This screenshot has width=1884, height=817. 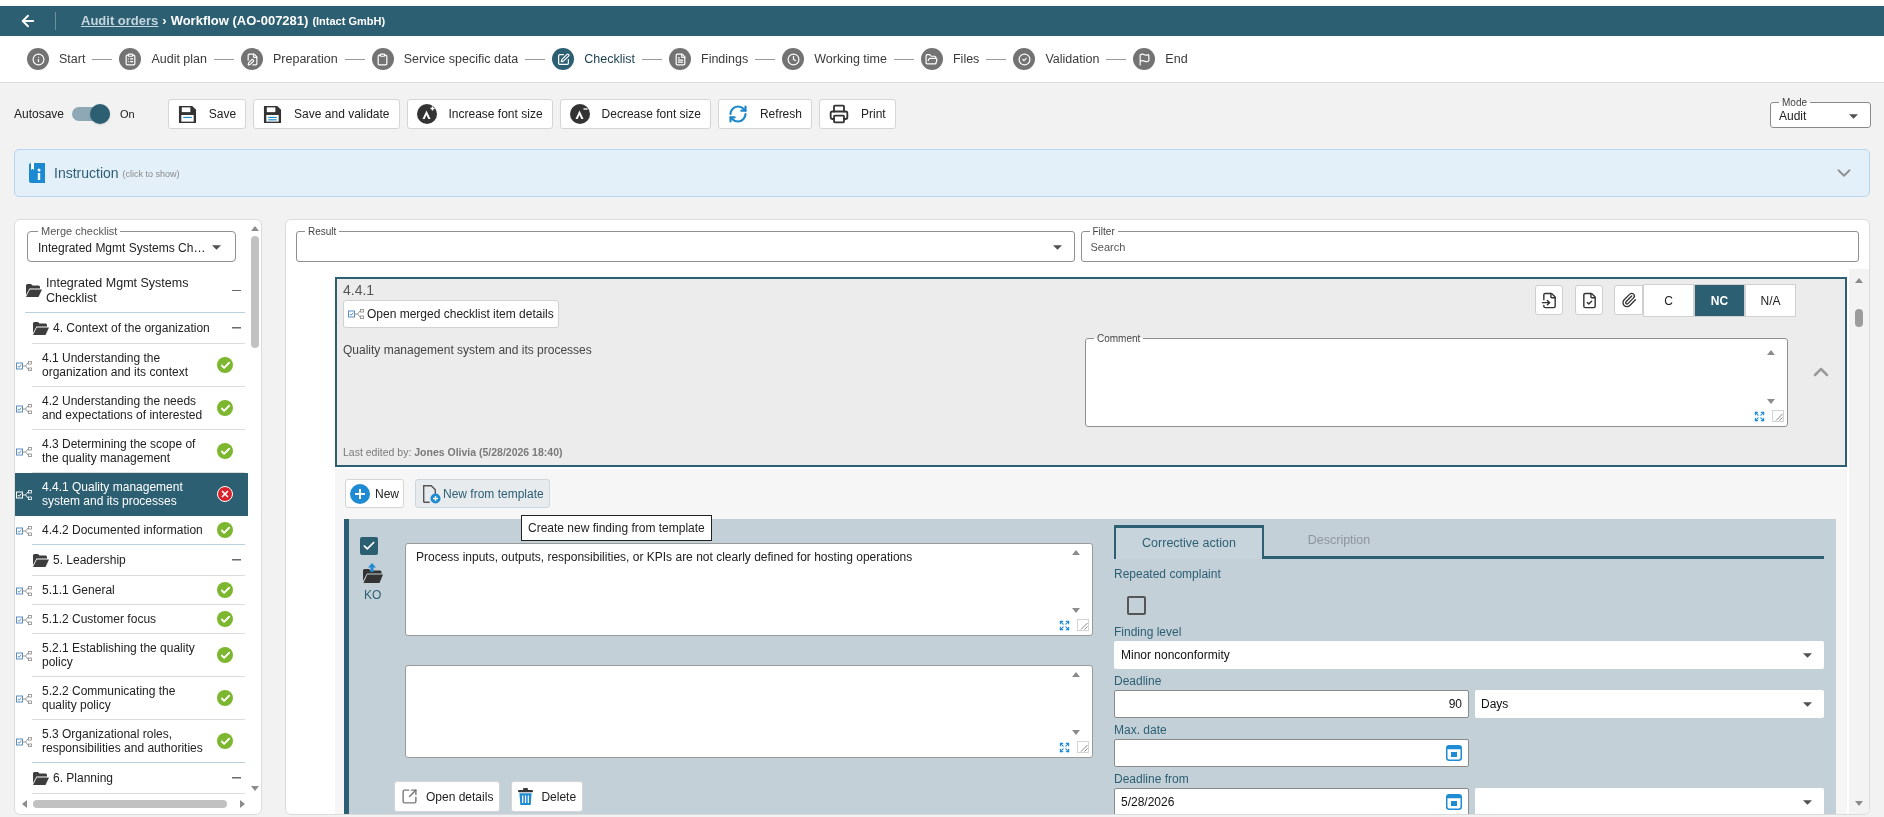 What do you see at coordinates (453, 453) in the screenshot?
I see `last-edited-text: Last edited by: Jones Olivia (5/28/2026 18:40)` at bounding box center [453, 453].